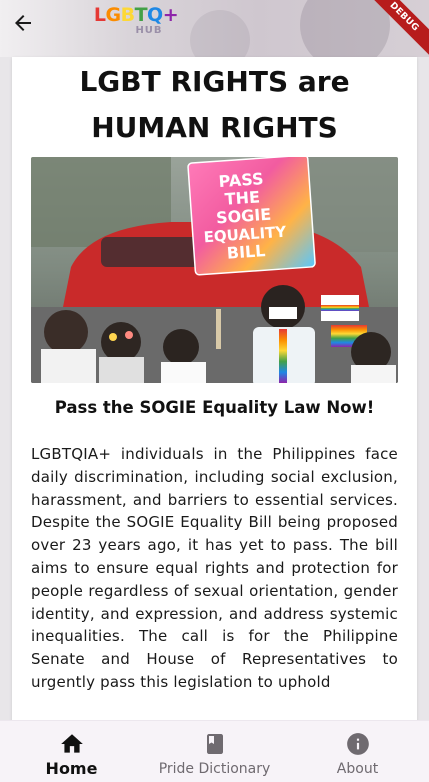 Image resolution: width=429 pixels, height=782 pixels. Describe the element at coordinates (127, 15) in the screenshot. I see `logo-letter: B` at that location.